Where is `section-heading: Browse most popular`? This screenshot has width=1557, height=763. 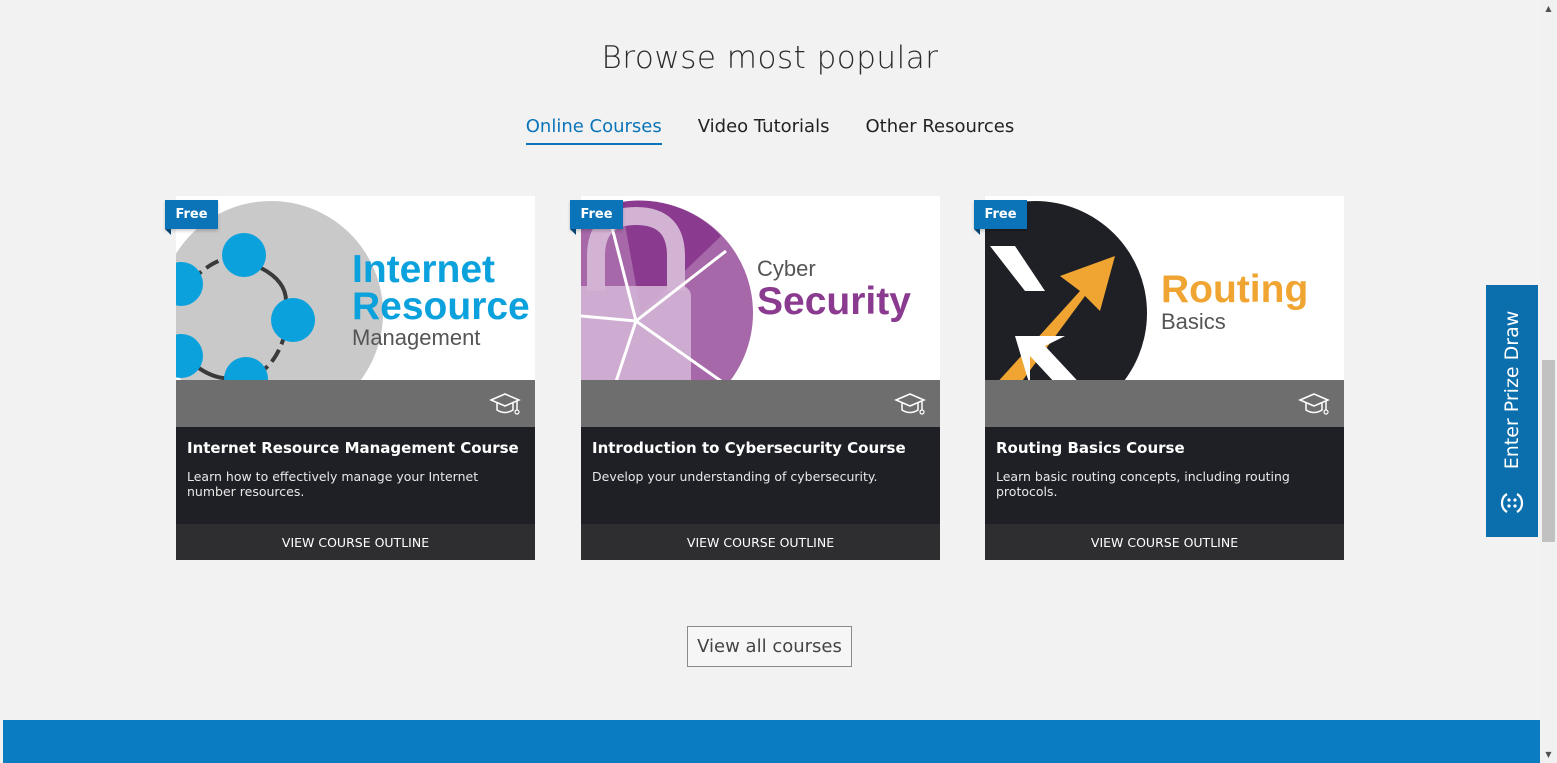
section-heading: Browse most popular is located at coordinates (770, 58).